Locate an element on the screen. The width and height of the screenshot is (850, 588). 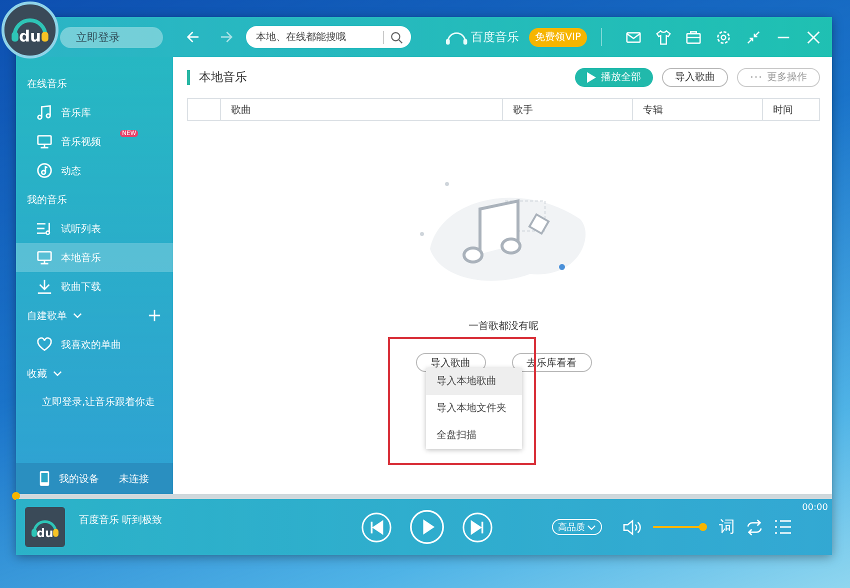
briefcase-icon is located at coordinates (693, 37).